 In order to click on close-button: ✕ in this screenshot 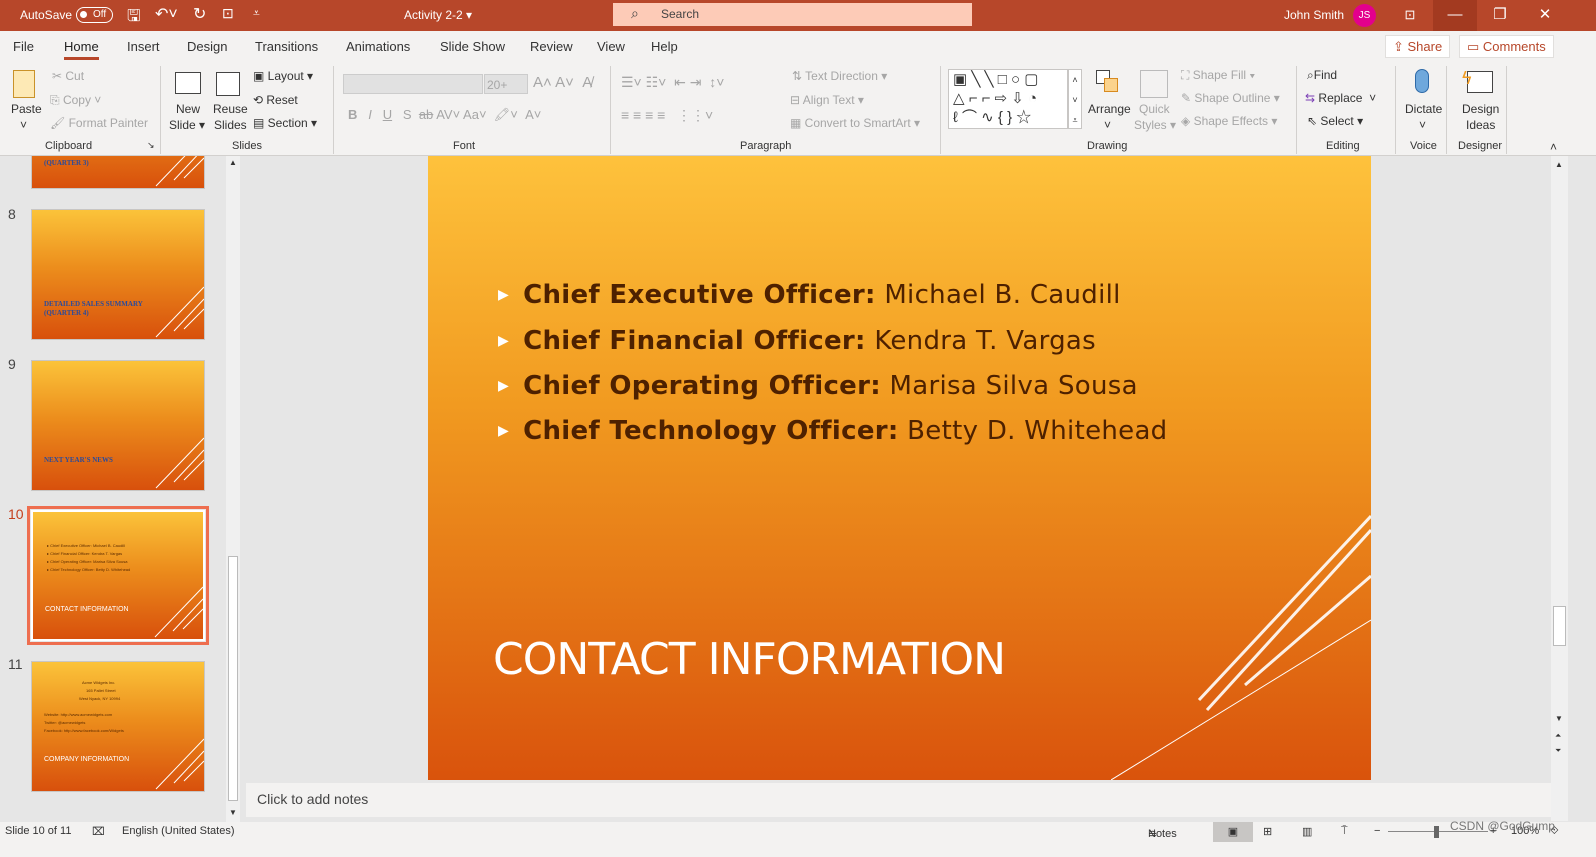, I will do `click(1545, 15)`.